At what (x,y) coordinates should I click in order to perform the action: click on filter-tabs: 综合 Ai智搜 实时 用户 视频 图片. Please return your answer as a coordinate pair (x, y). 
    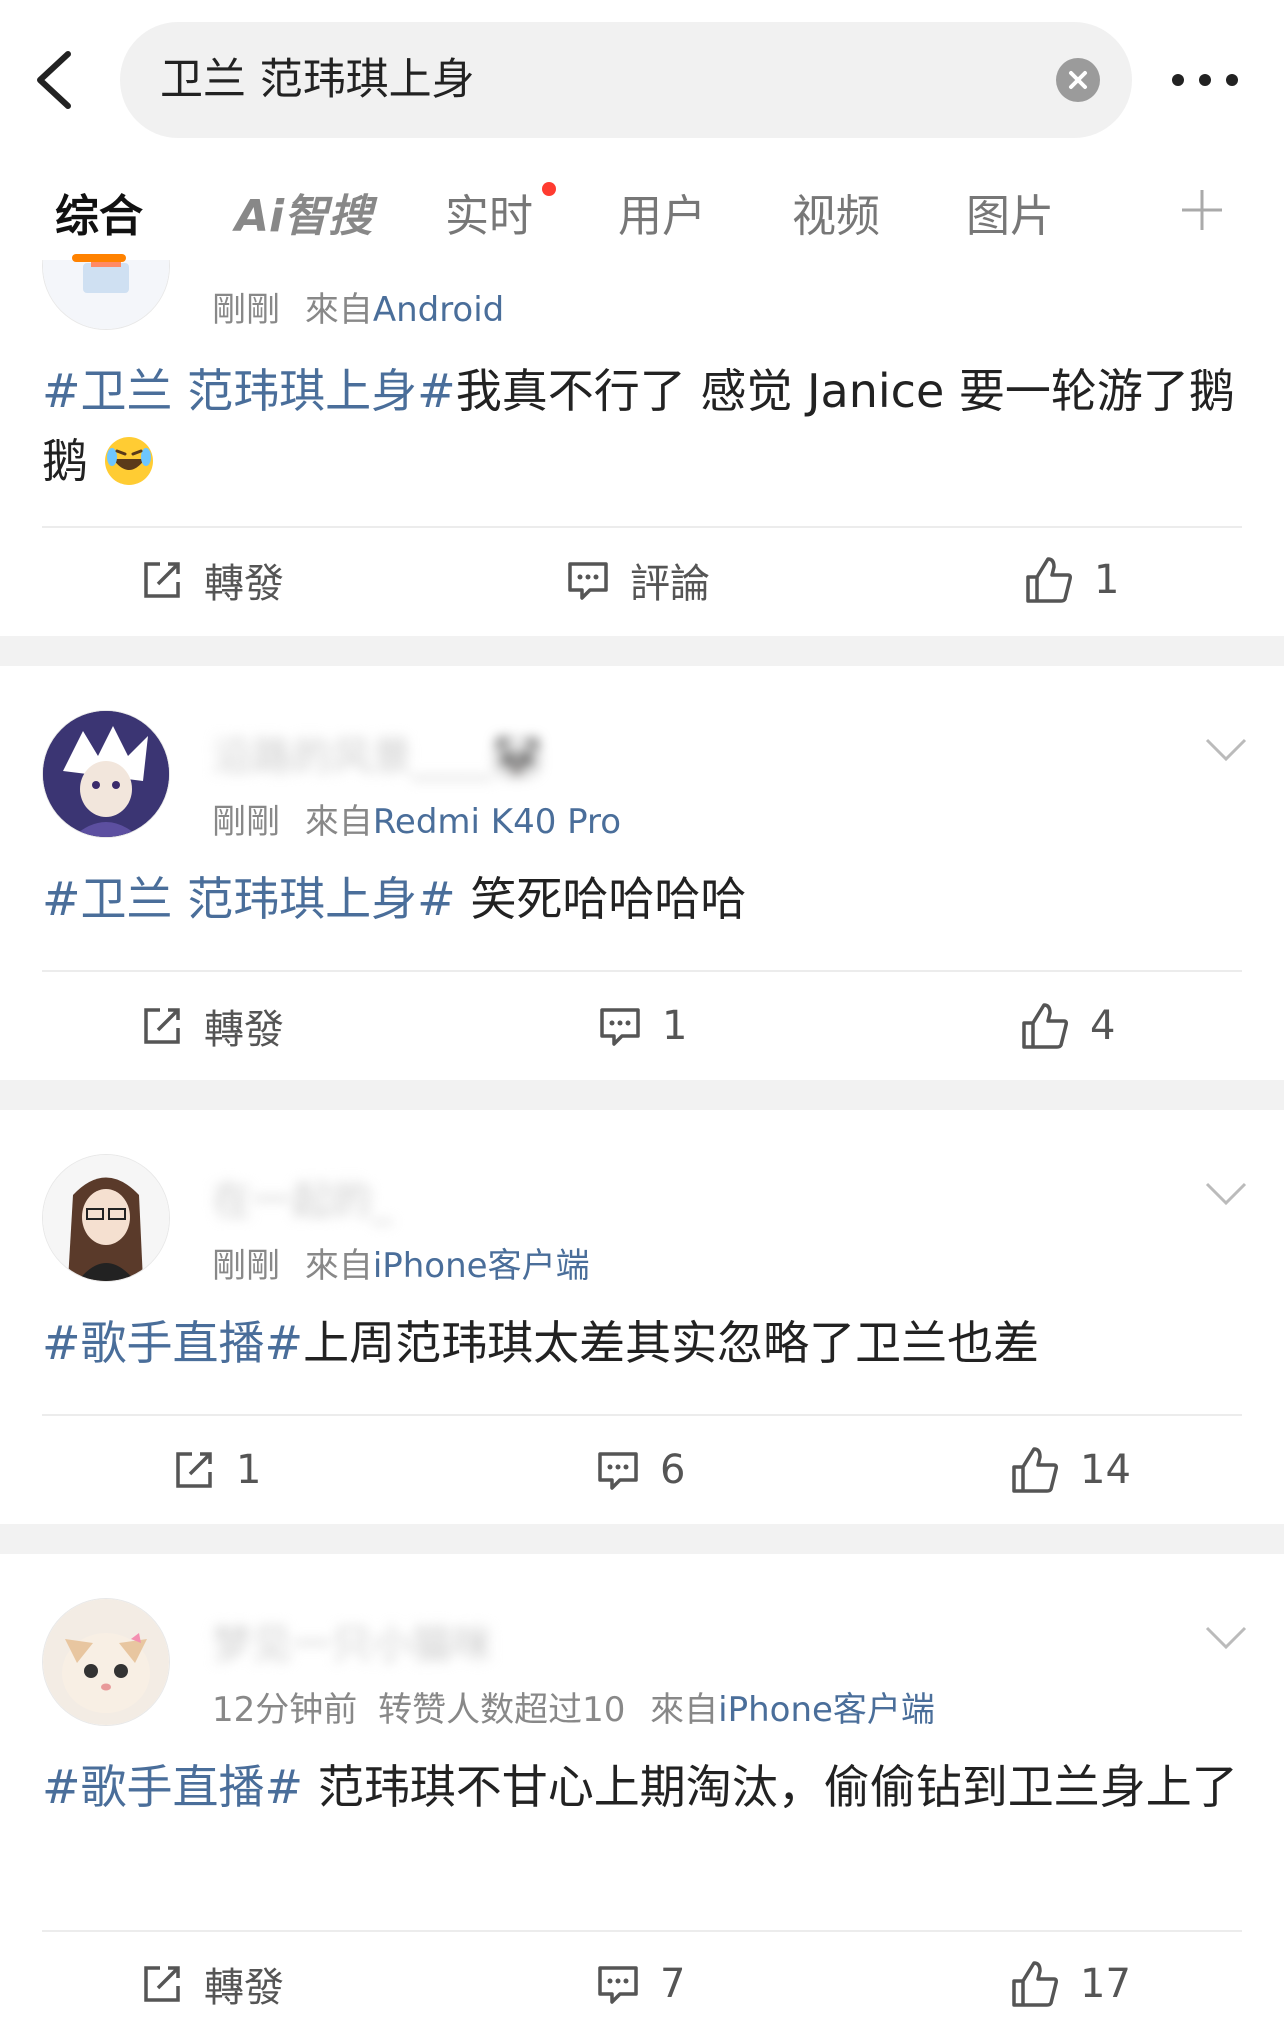
    Looking at the image, I should click on (642, 216).